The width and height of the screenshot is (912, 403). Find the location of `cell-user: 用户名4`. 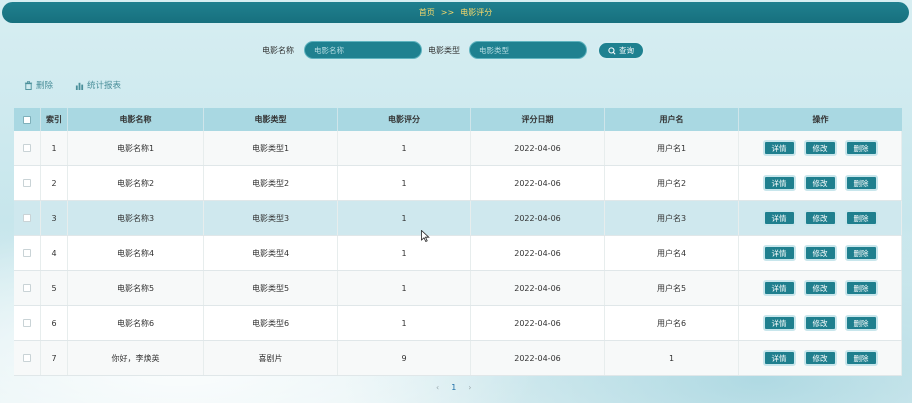

cell-user: 用户名4 is located at coordinates (672, 253).